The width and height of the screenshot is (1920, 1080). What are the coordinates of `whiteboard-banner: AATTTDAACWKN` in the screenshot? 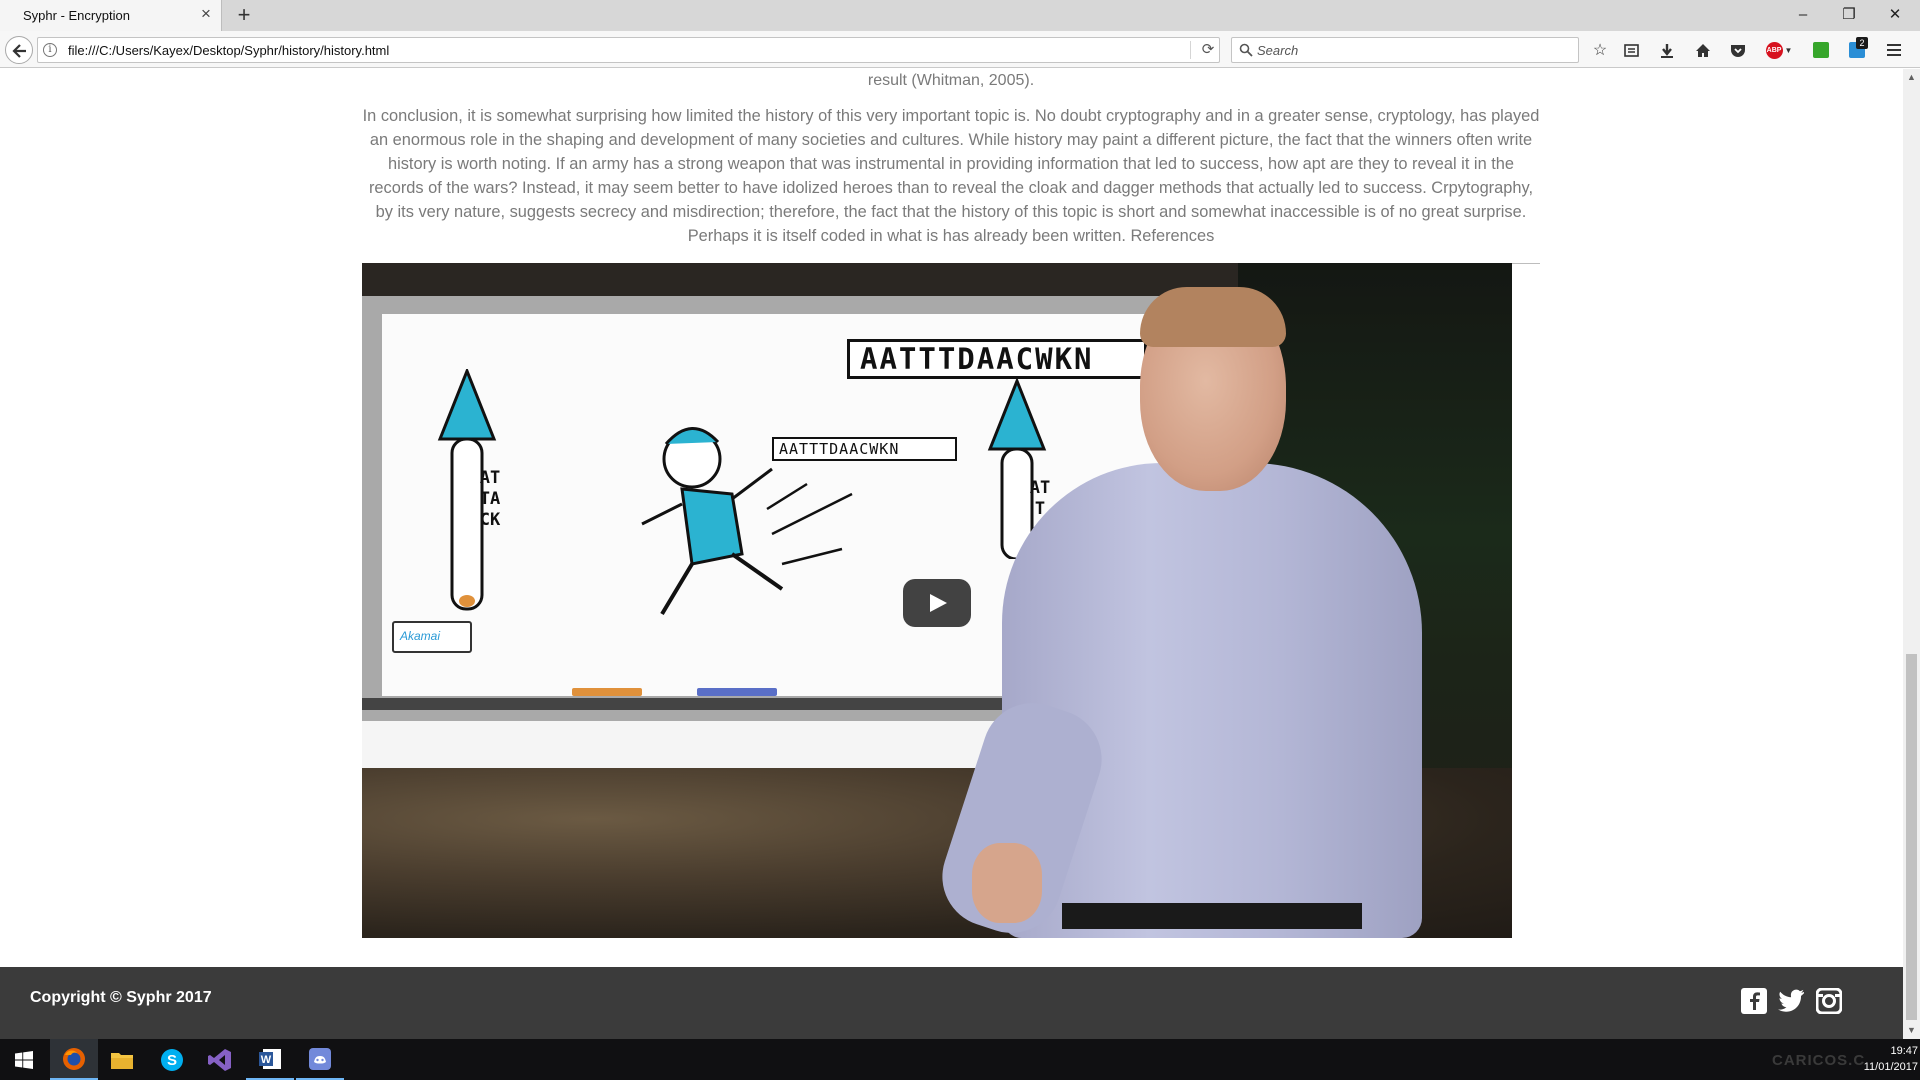 It's located at (997, 359).